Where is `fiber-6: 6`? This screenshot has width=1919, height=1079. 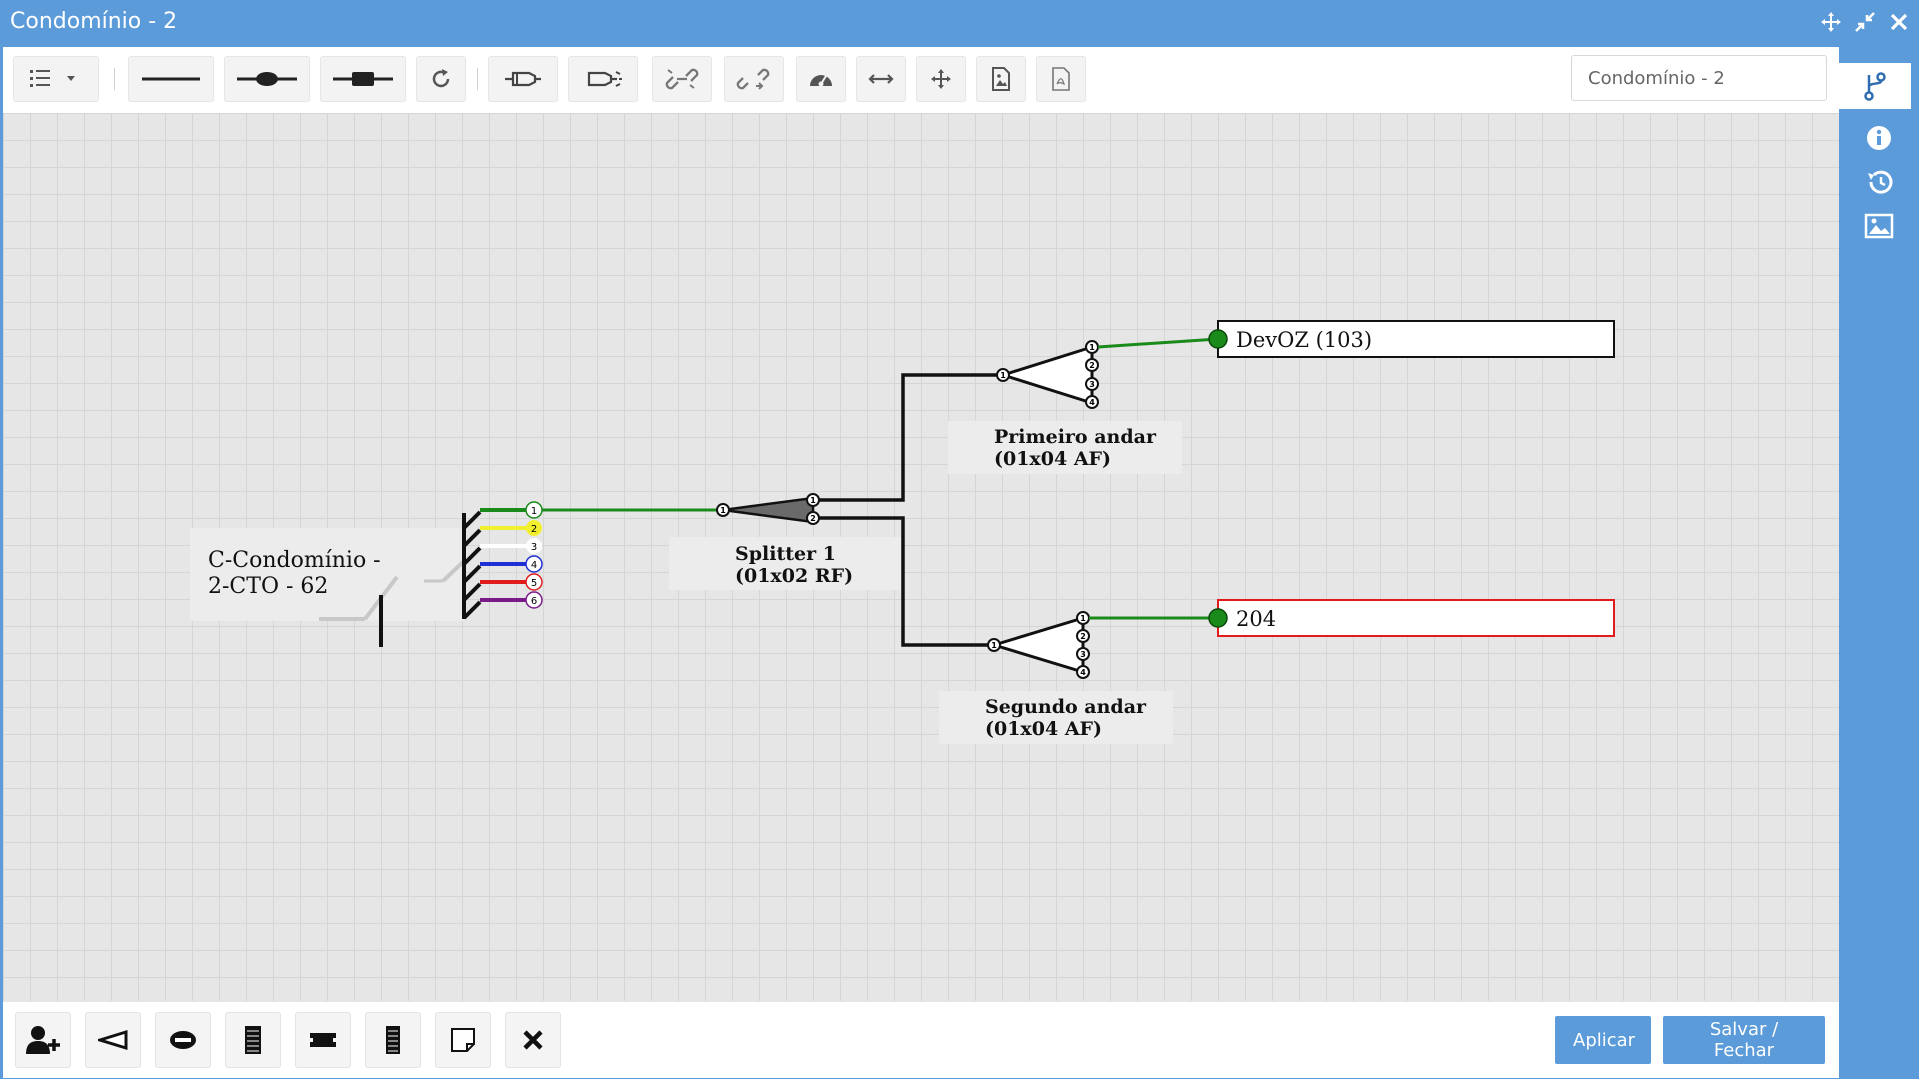
fiber-6: 6 is located at coordinates (511, 600).